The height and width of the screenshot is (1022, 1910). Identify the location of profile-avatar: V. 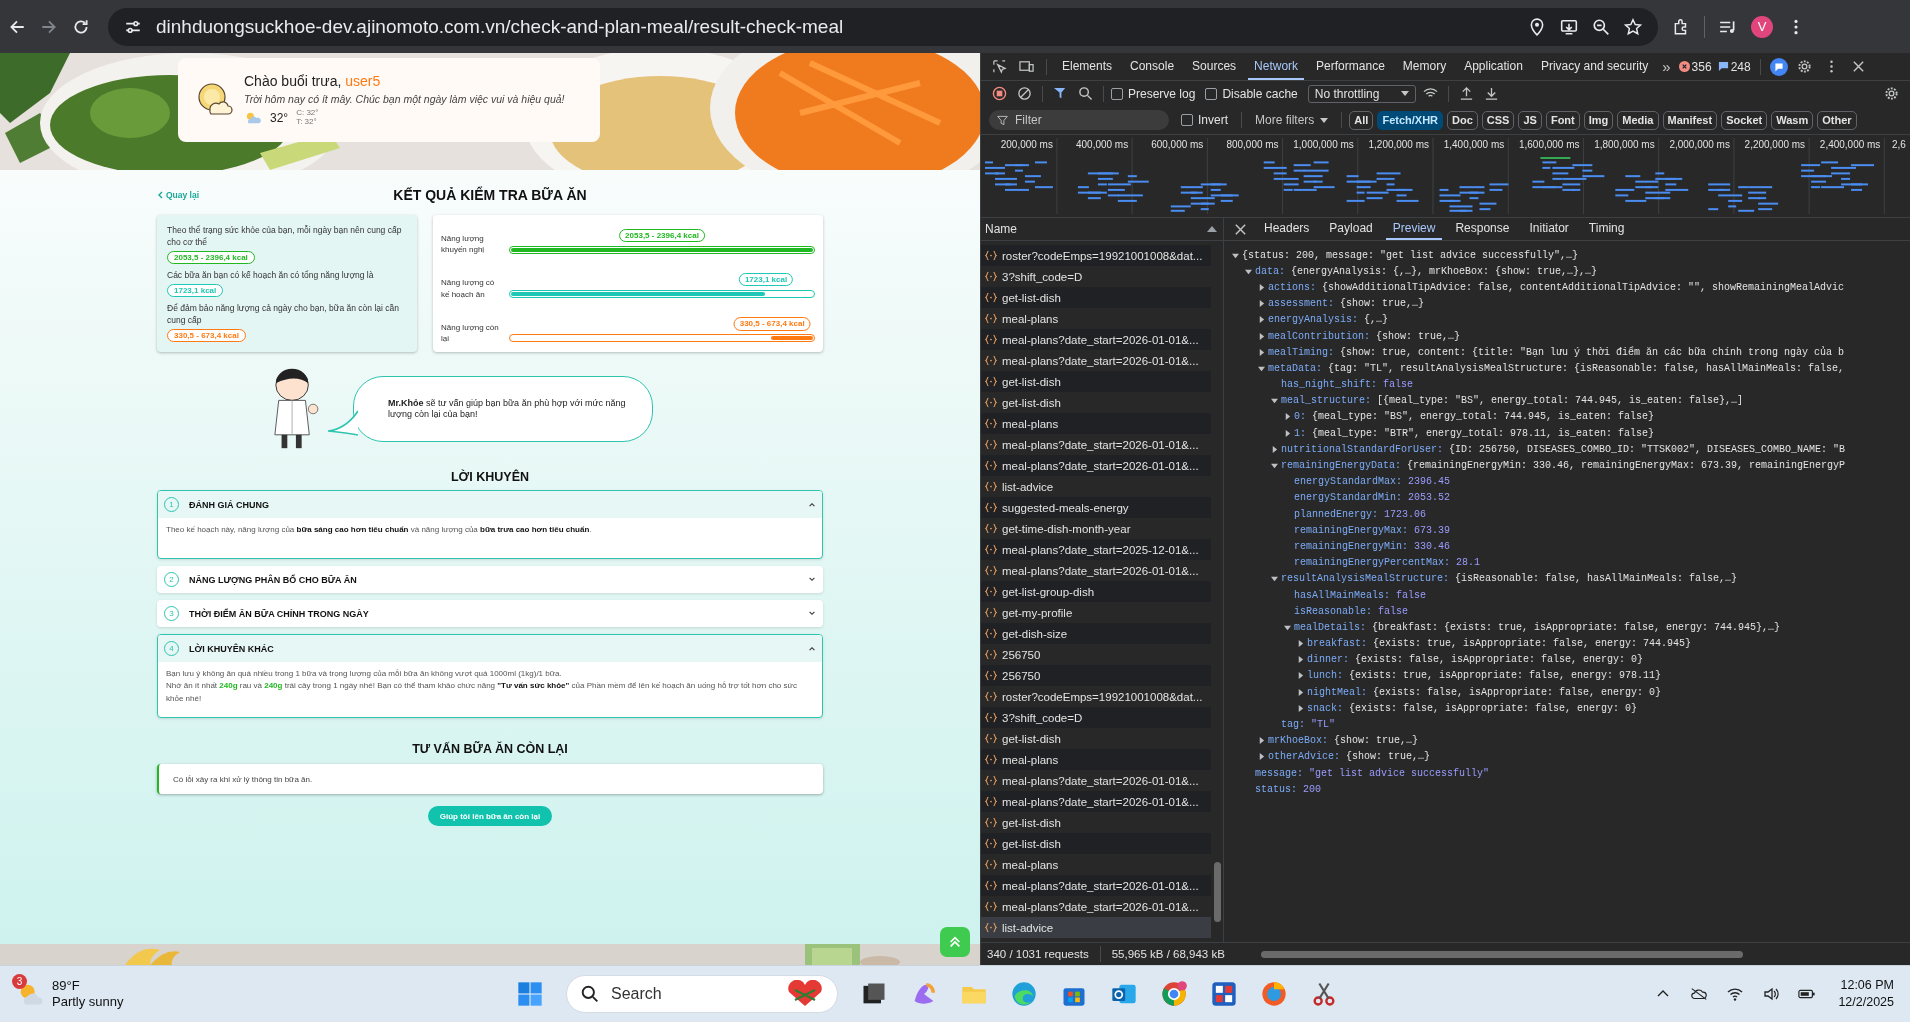
(1762, 26).